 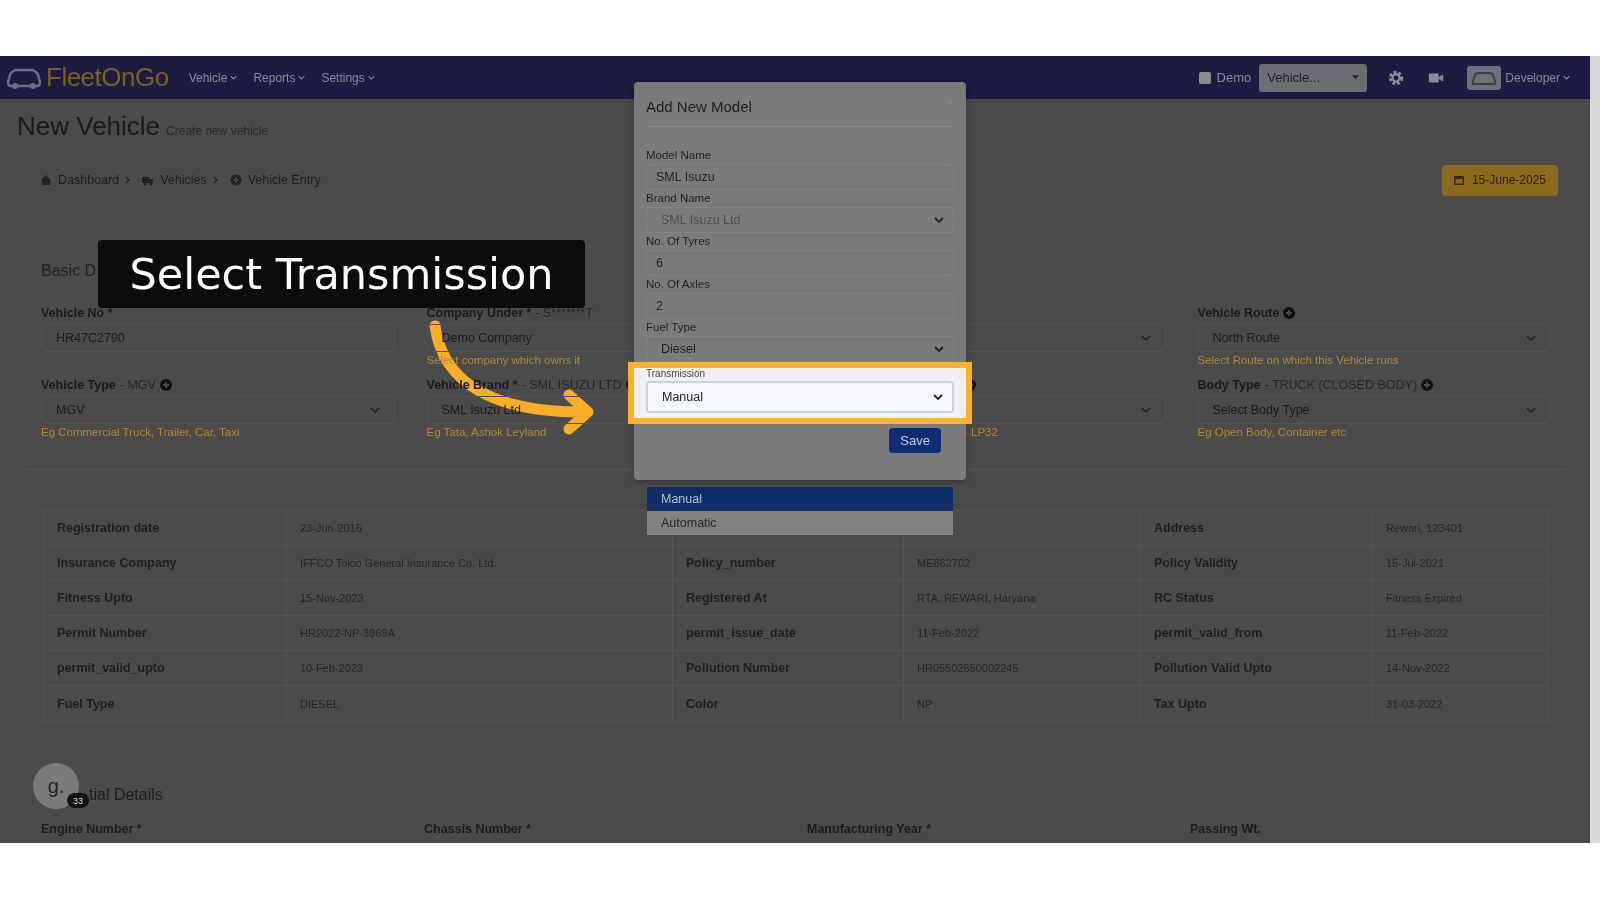 I want to click on truck-icon, so click(x=148, y=180).